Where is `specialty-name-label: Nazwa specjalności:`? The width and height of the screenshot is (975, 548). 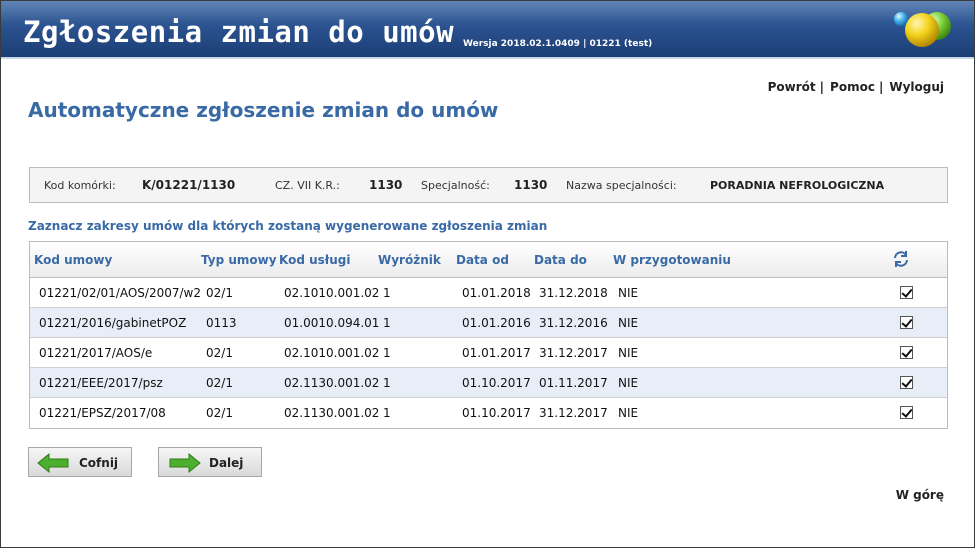
specialty-name-label: Nazwa specjalności: is located at coordinates (621, 185).